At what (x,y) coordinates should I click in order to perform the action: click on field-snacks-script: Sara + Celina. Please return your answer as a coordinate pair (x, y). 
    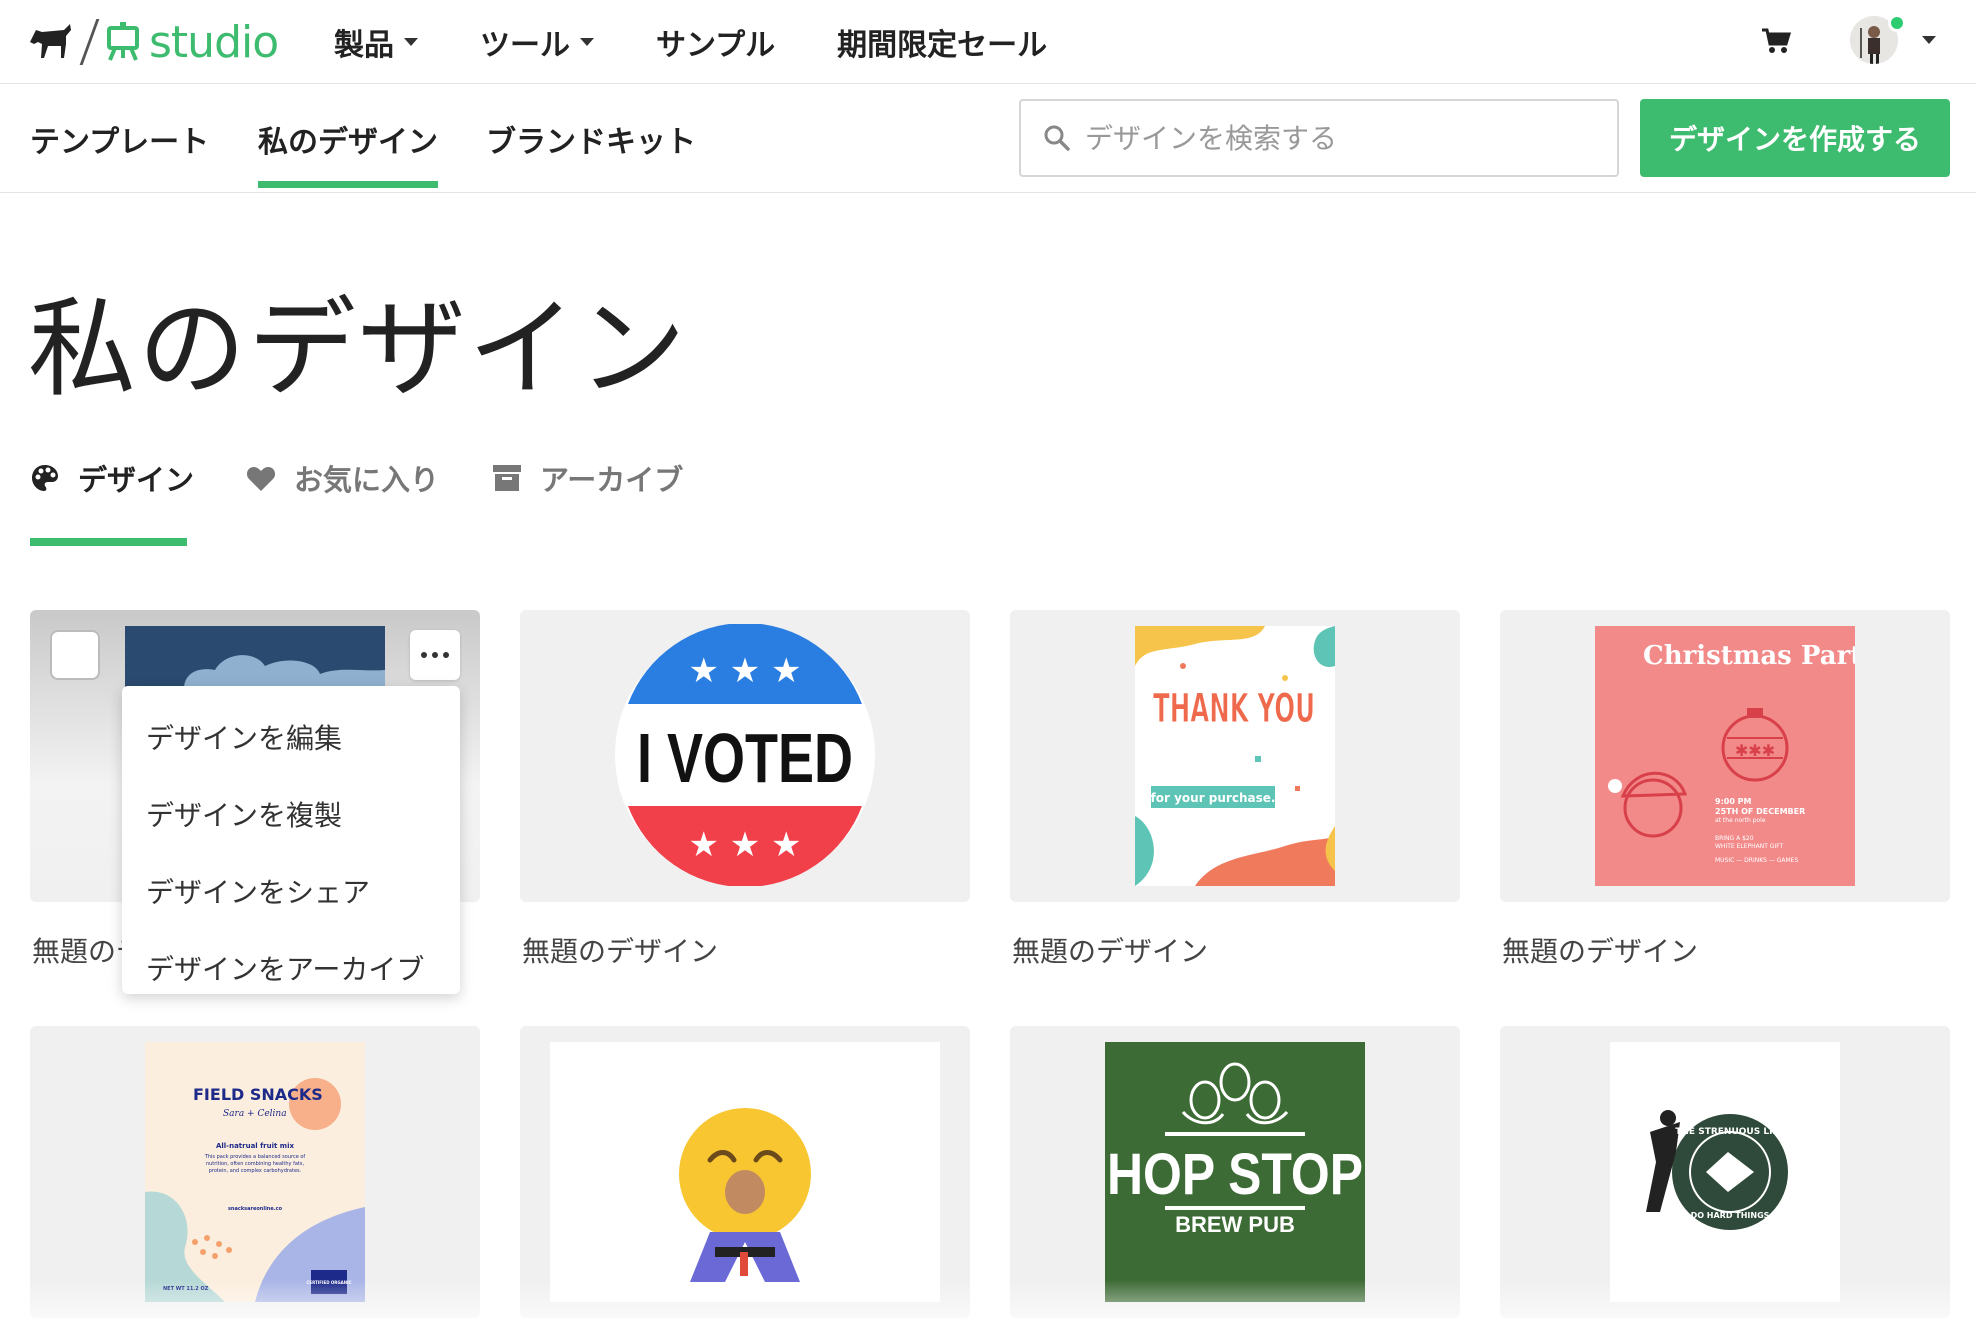
    Looking at the image, I should click on (255, 1114).